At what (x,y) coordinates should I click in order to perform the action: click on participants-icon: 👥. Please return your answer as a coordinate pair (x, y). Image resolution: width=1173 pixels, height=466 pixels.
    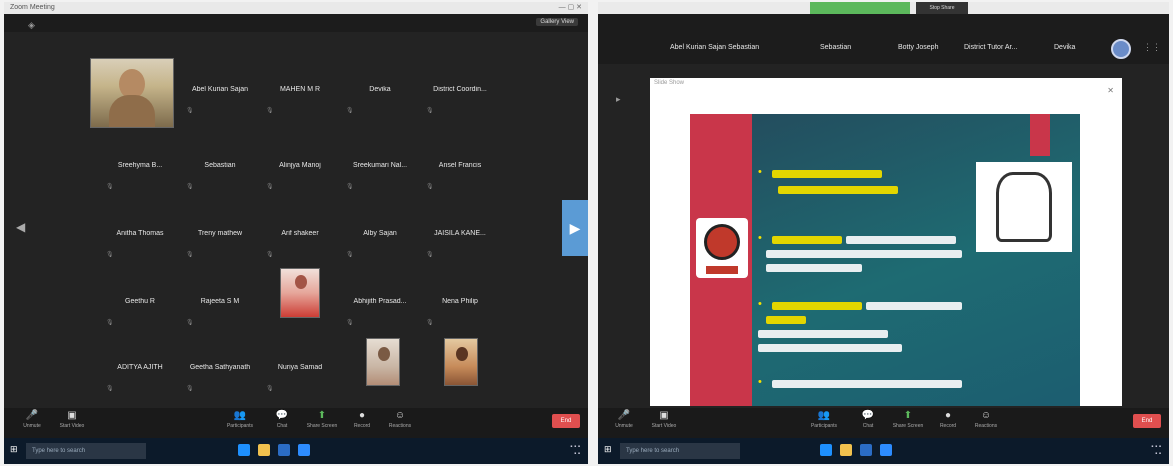
    Looking at the image, I should click on (824, 415).